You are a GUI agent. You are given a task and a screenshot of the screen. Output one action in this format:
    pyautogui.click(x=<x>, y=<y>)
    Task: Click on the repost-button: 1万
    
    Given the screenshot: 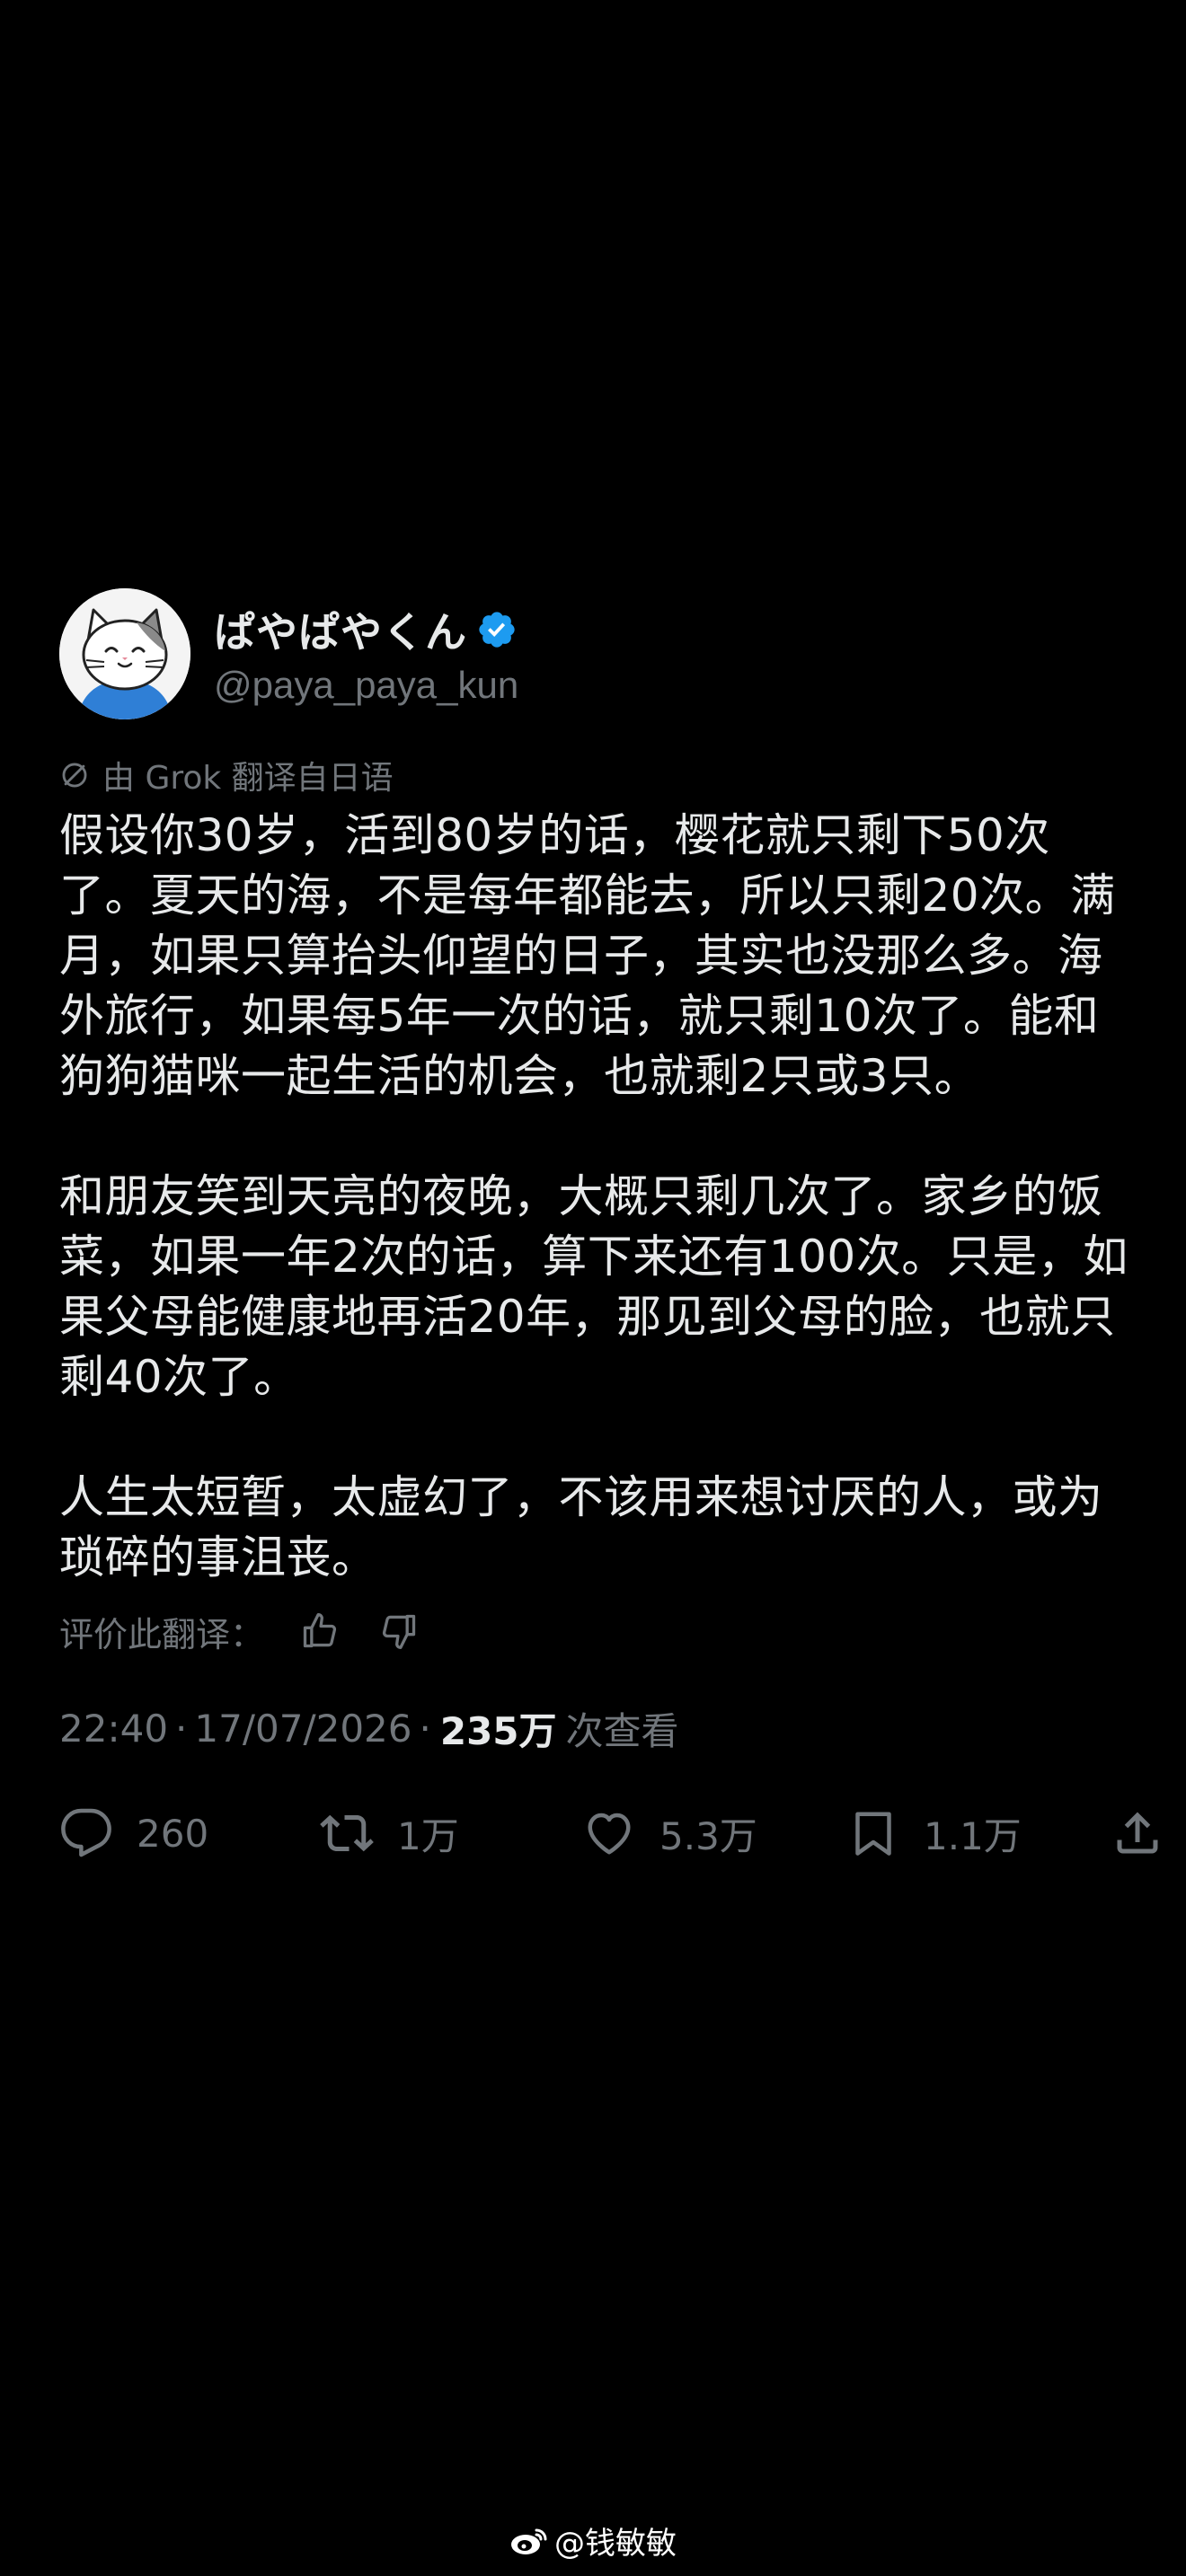 What is the action you would take?
    pyautogui.click(x=389, y=1833)
    